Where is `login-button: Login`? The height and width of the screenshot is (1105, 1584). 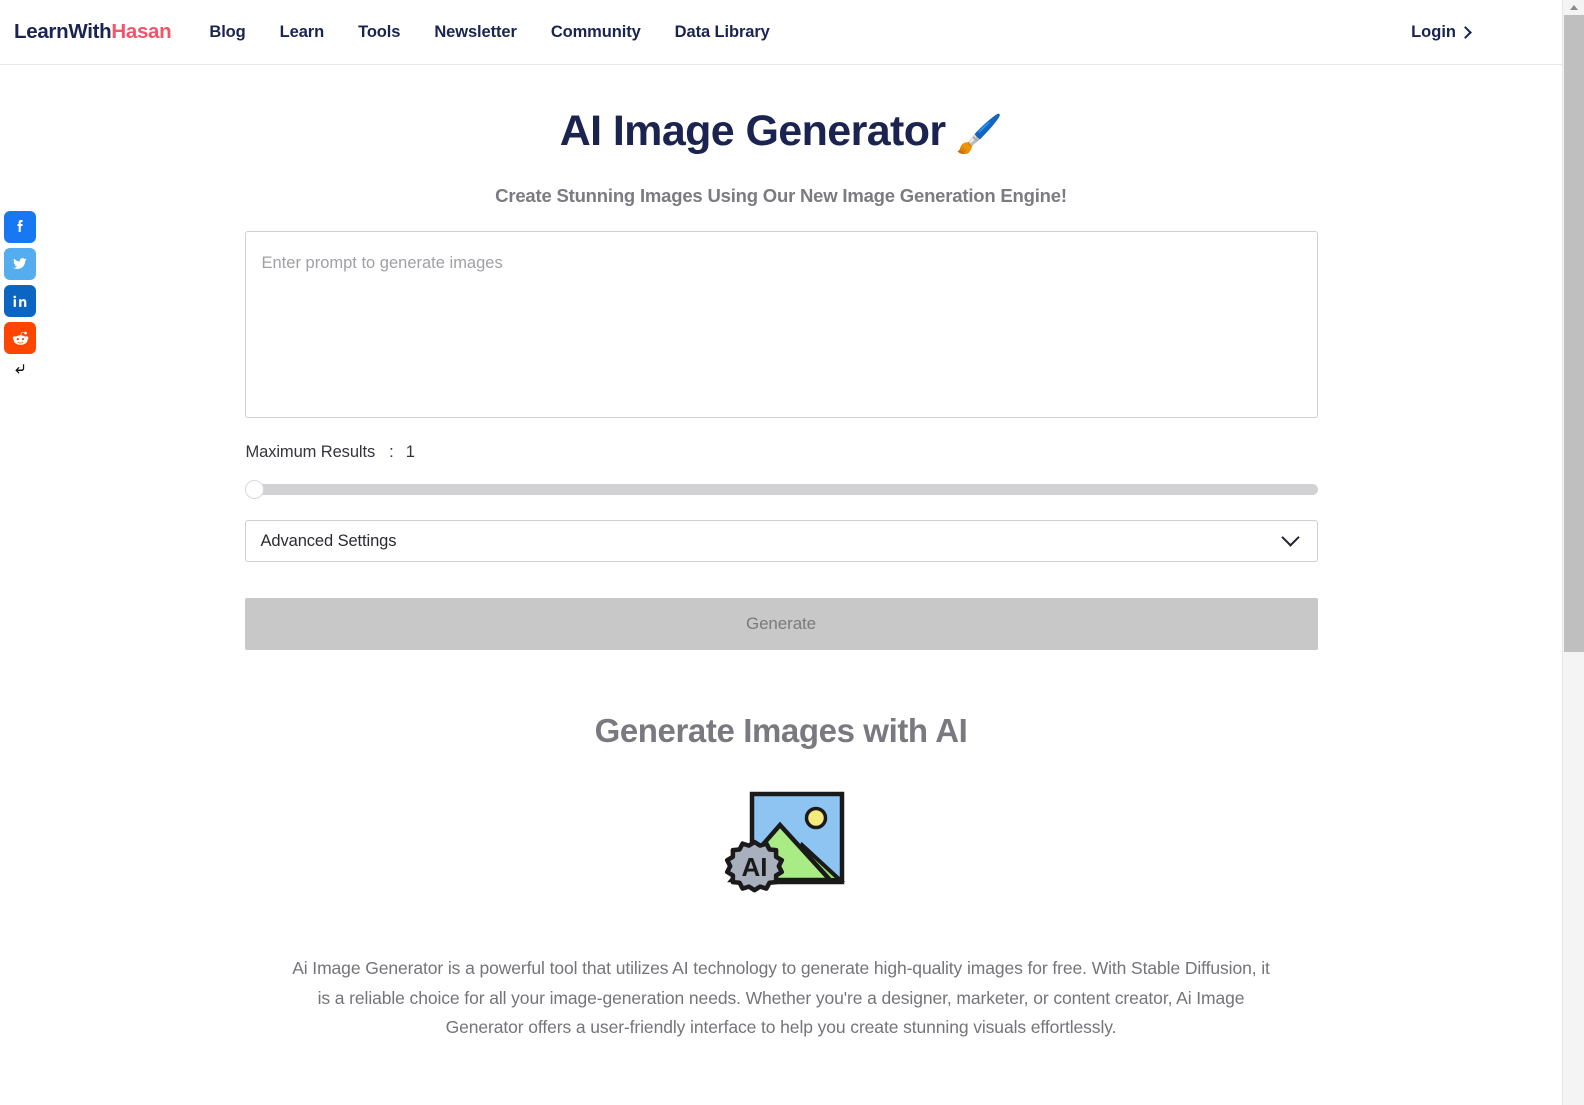
login-button: Login is located at coordinates (1441, 32).